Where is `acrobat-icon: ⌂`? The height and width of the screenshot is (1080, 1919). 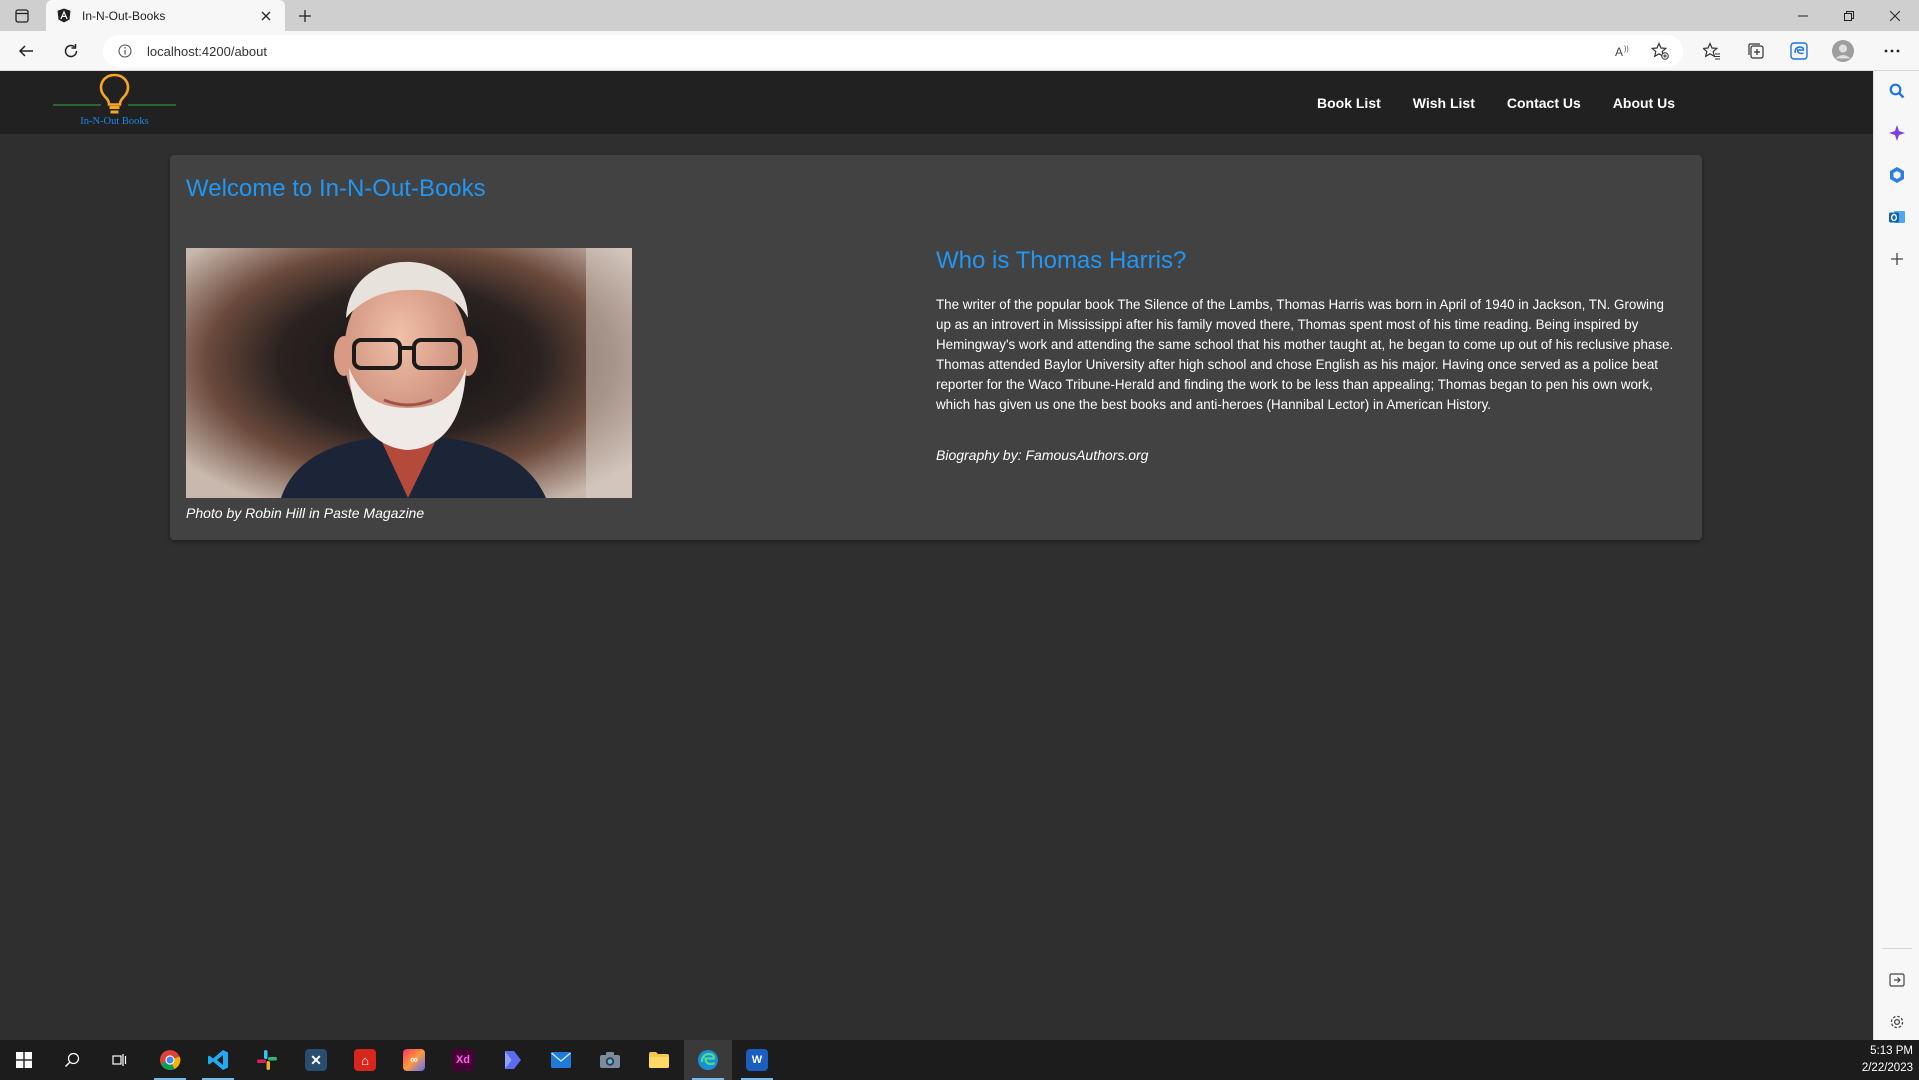 acrobat-icon: ⌂ is located at coordinates (365, 1060).